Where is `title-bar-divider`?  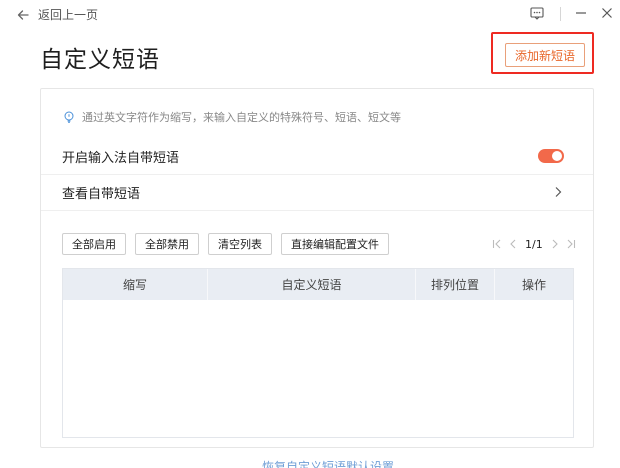
title-bar-divider is located at coordinates (560, 14).